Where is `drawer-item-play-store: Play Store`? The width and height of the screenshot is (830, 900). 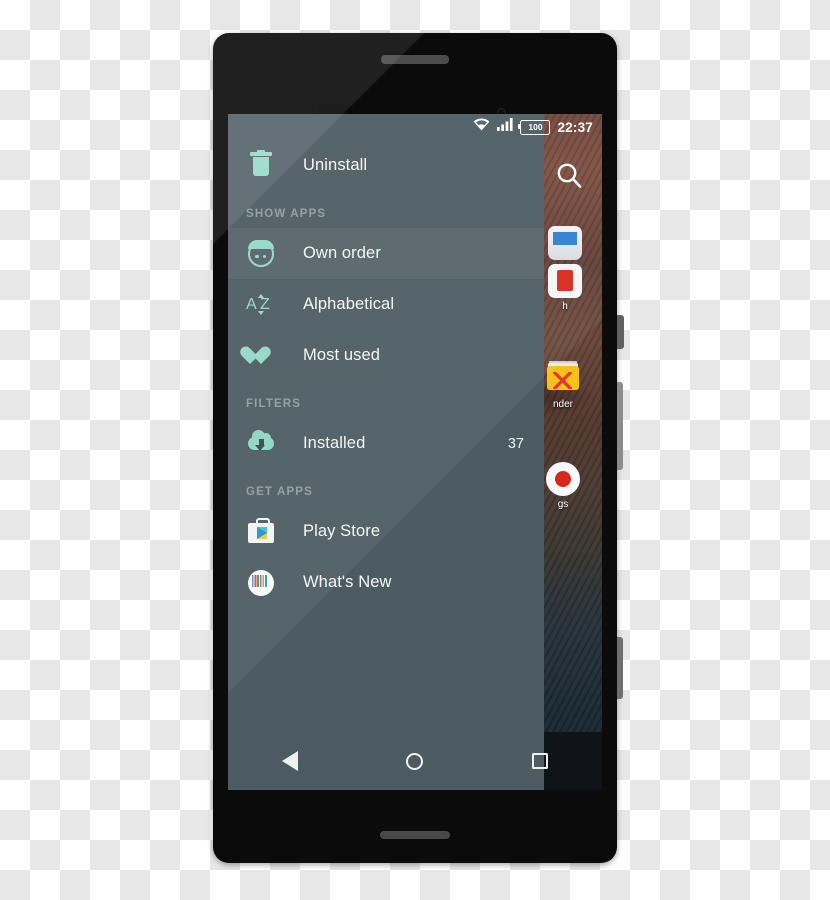 drawer-item-play-store: Play Store is located at coordinates (386, 531).